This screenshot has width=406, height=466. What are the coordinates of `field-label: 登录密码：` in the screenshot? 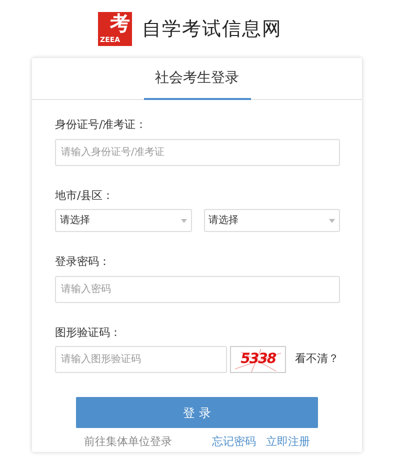 It's located at (83, 262).